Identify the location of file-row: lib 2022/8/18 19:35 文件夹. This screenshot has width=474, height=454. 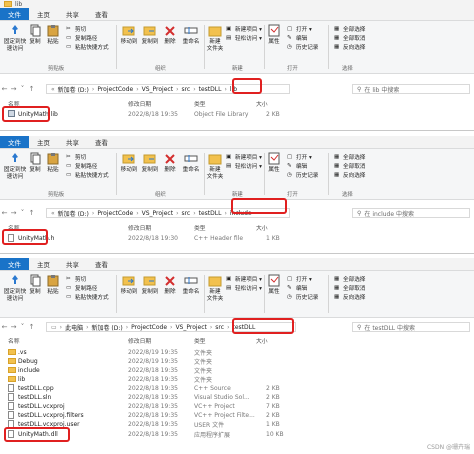
(237, 379).